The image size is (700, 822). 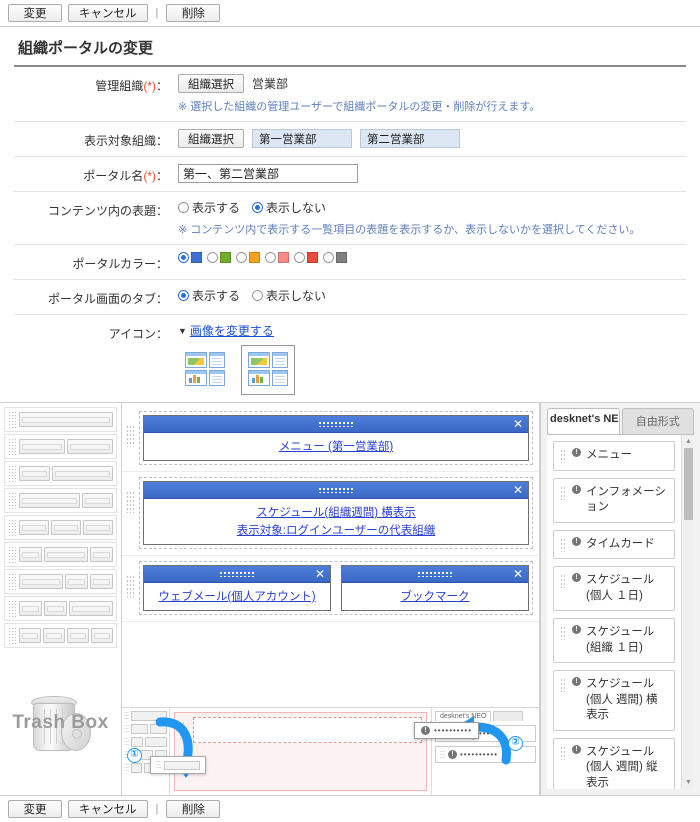 What do you see at coordinates (268, 173) in the screenshot?
I see `portal-name-input` at bounding box center [268, 173].